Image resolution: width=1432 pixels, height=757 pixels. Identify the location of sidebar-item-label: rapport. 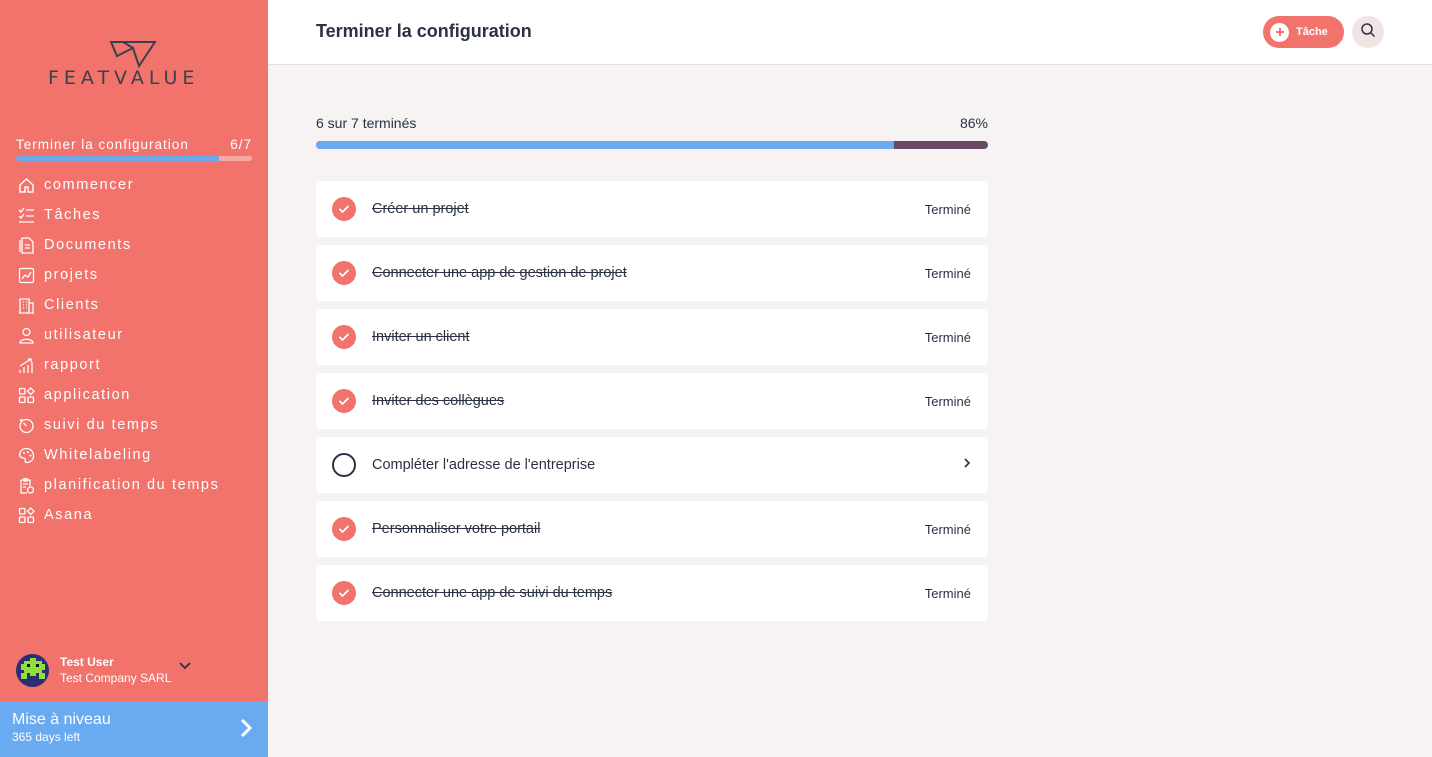
(73, 365).